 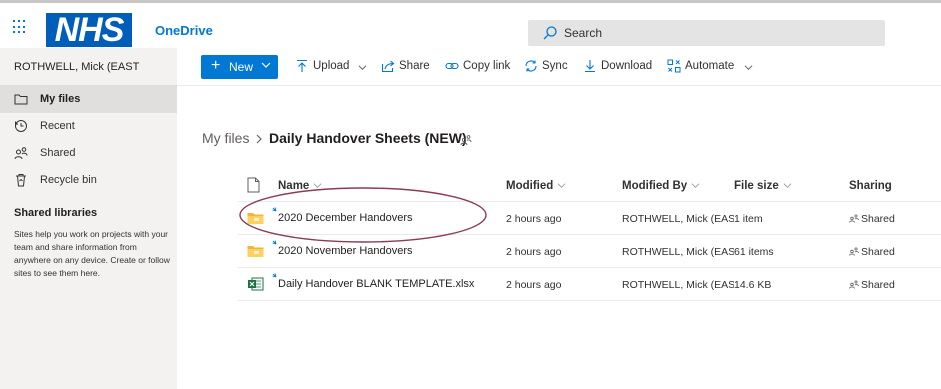 What do you see at coordinates (58, 153) in the screenshot?
I see `sidebar-item-label: Shared` at bounding box center [58, 153].